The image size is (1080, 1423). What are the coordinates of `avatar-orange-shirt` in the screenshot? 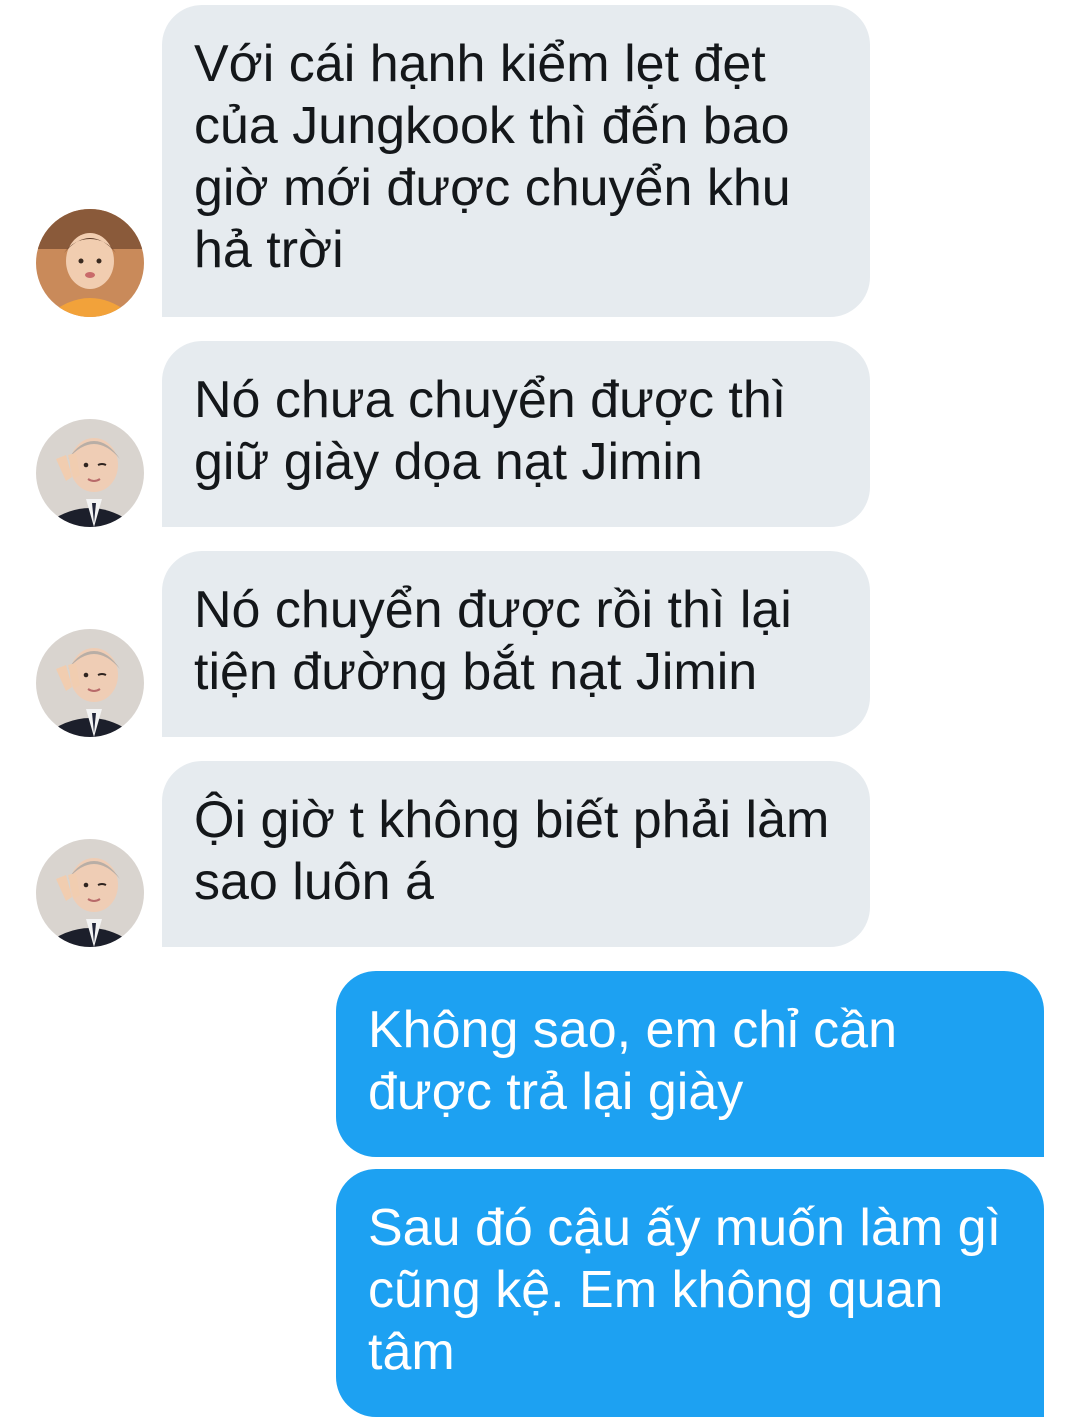 It's located at (90, 263).